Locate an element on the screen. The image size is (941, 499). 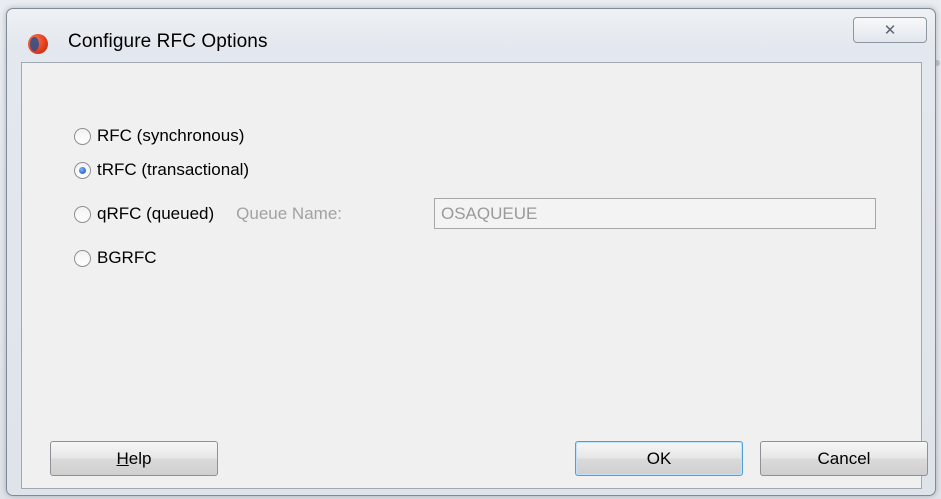
close-icon: ✕ is located at coordinates (890, 30).